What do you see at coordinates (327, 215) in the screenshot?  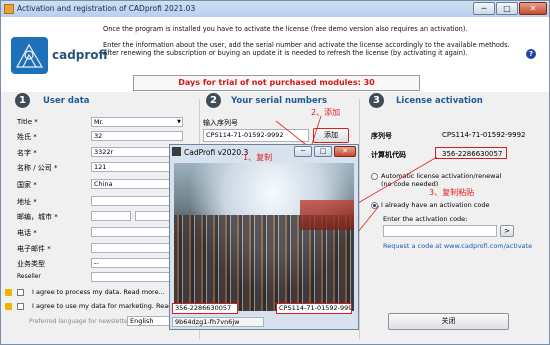 I see `photo-banner` at bounding box center [327, 215].